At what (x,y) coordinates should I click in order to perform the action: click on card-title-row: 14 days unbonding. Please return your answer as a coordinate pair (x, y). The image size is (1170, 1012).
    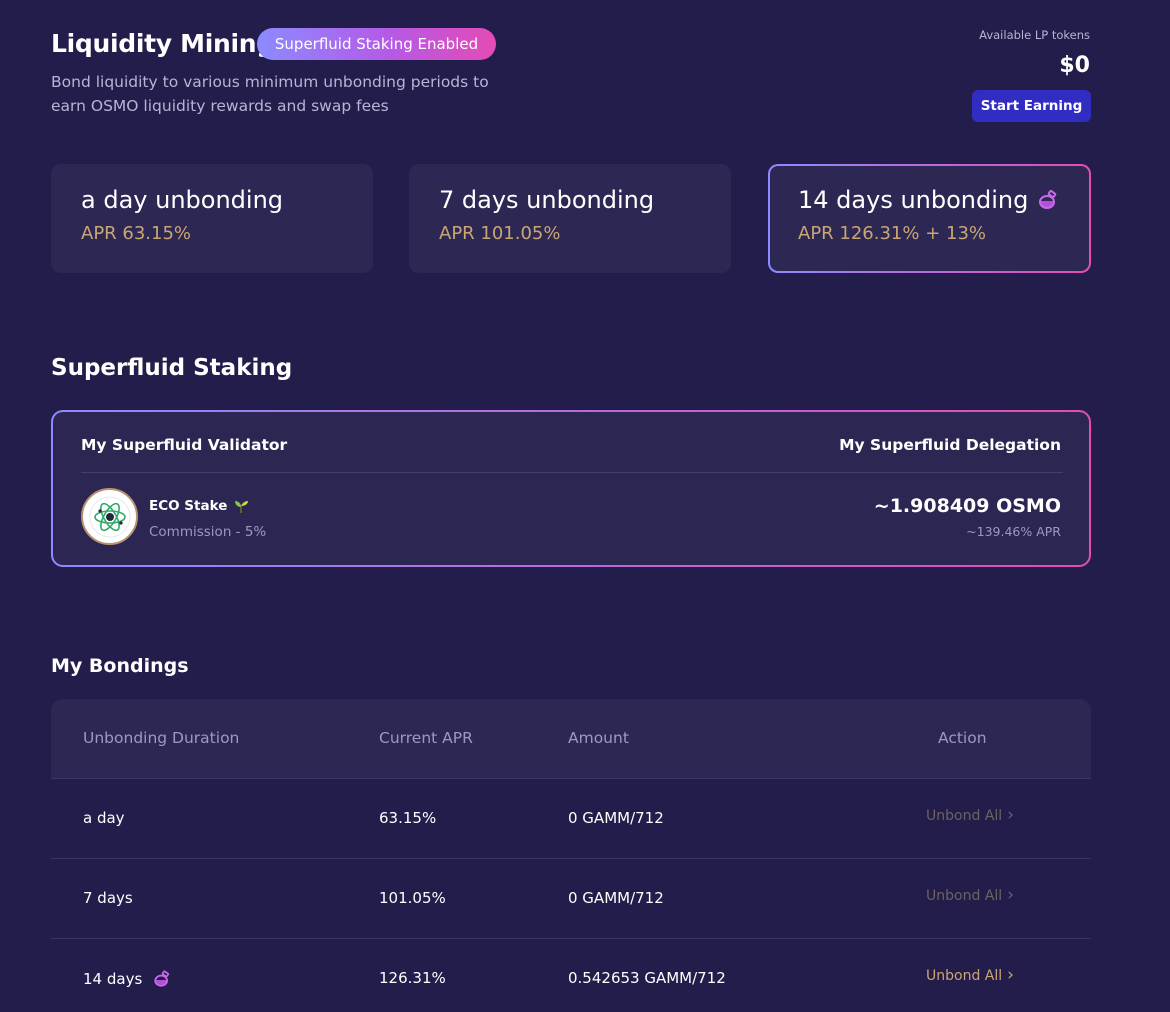
    Looking at the image, I should click on (943, 200).